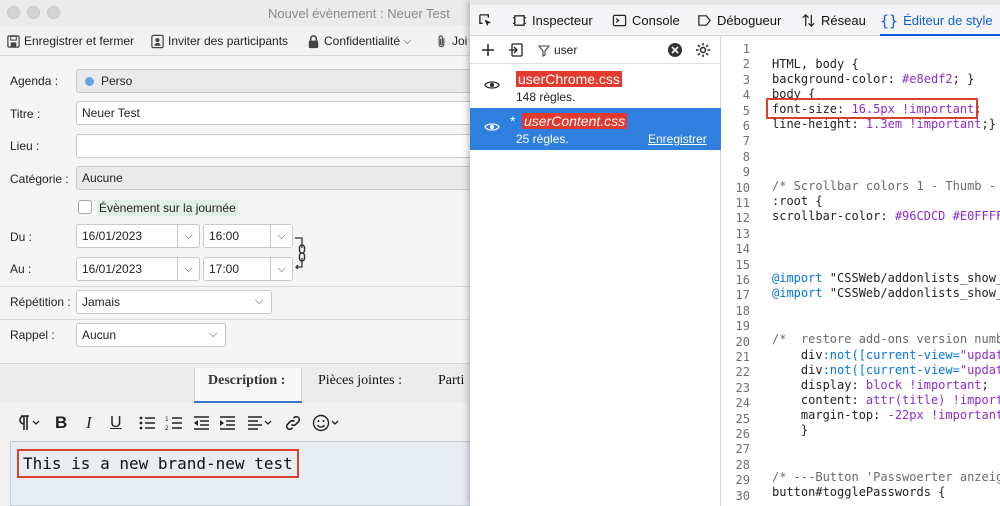 The height and width of the screenshot is (506, 1000). What do you see at coordinates (188, 269) in the screenshot?
I see `to-date-picker-button: ⌵` at bounding box center [188, 269].